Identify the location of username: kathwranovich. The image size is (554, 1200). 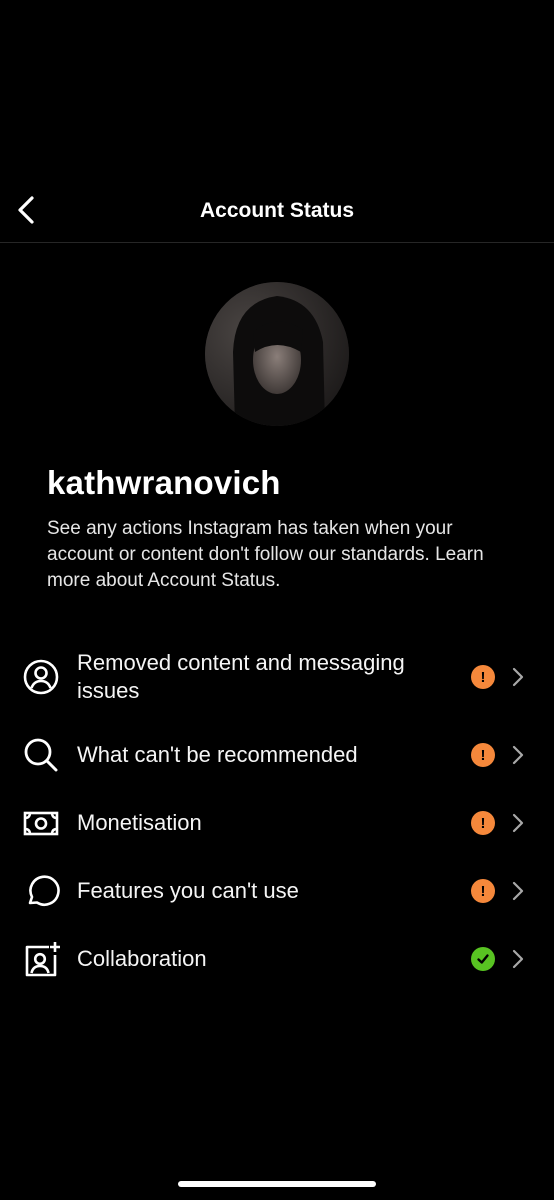
(164, 482).